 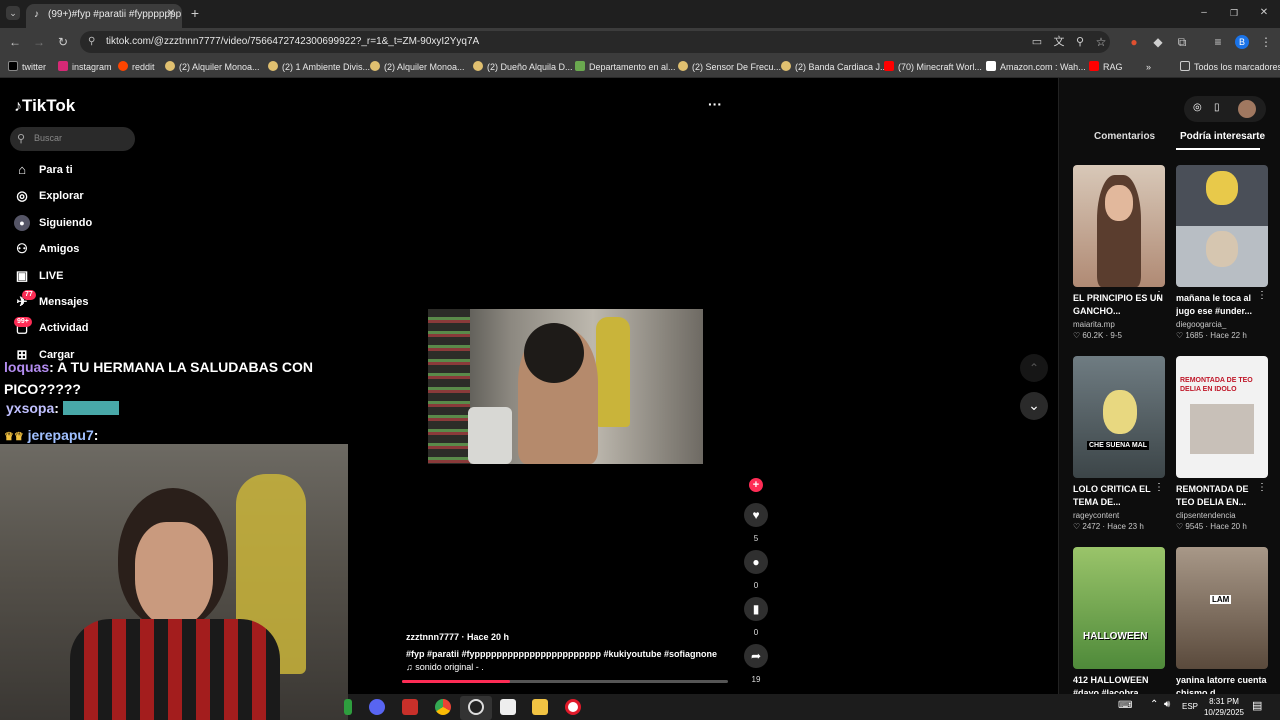 I want to click on zoom-icon: ⚲, so click(x=1080, y=42).